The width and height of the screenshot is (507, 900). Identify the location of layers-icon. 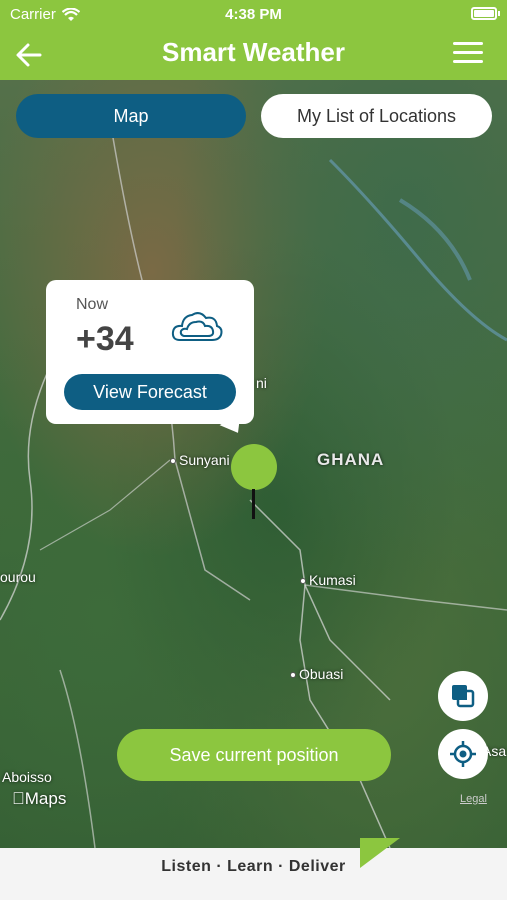
(463, 696).